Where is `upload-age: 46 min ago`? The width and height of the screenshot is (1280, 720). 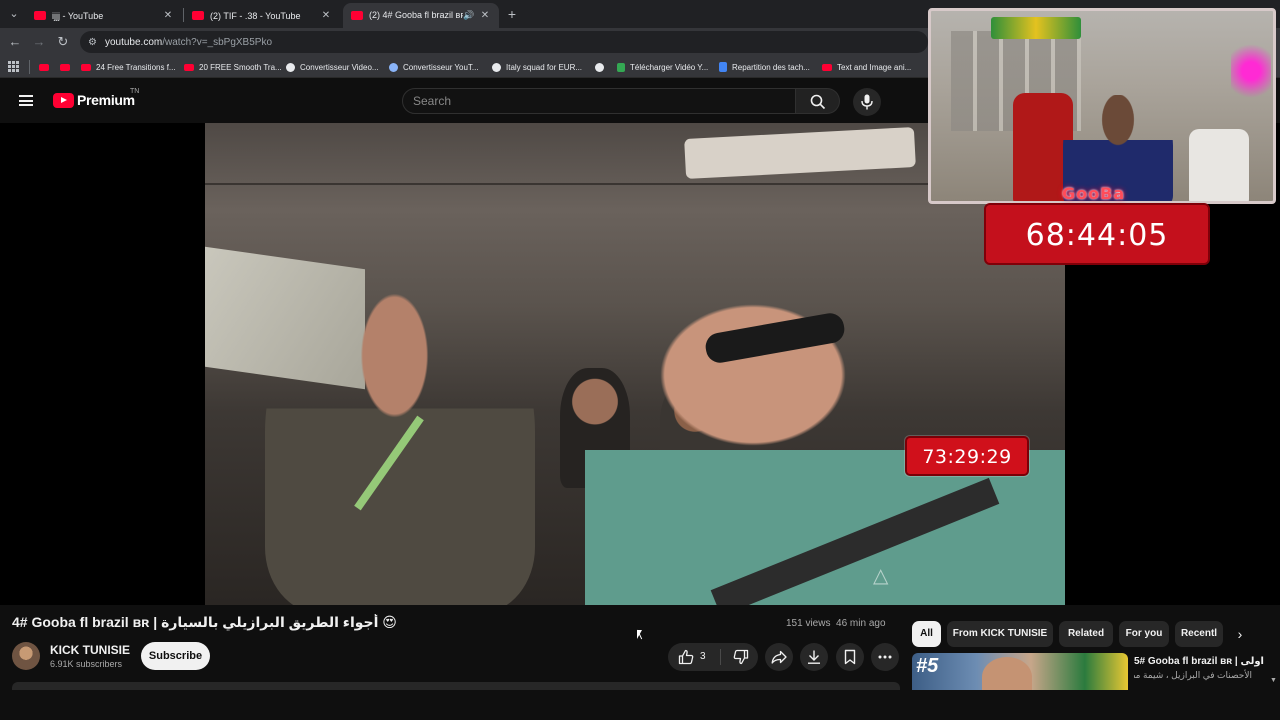
upload-age: 46 min ago is located at coordinates (861, 623).